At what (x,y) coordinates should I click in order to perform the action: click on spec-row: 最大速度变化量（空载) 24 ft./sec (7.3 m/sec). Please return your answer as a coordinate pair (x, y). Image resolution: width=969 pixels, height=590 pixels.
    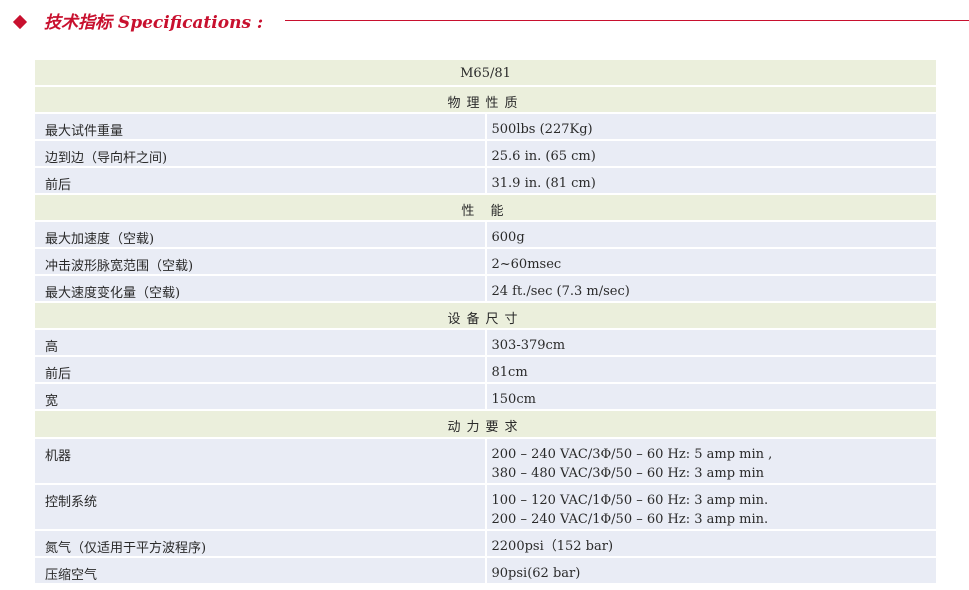
    Looking at the image, I should click on (485, 288).